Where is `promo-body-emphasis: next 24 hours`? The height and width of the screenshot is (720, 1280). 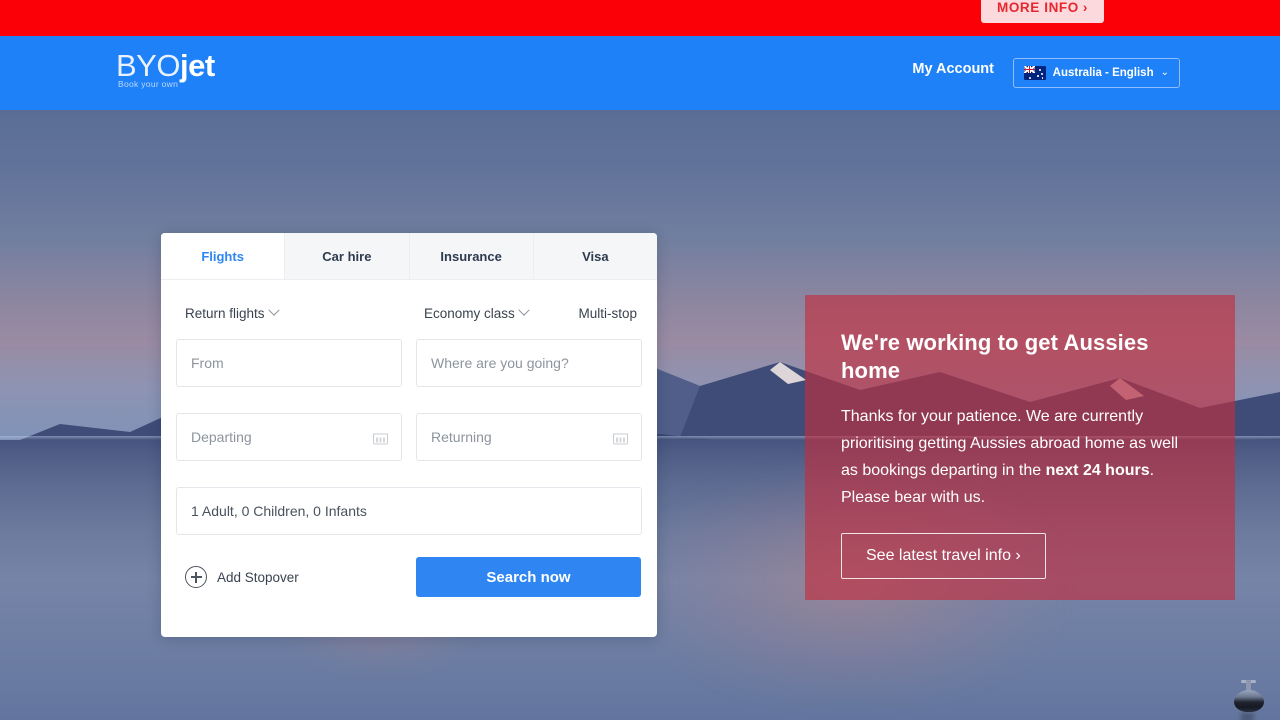
promo-body-emphasis: next 24 hours is located at coordinates (1097, 470).